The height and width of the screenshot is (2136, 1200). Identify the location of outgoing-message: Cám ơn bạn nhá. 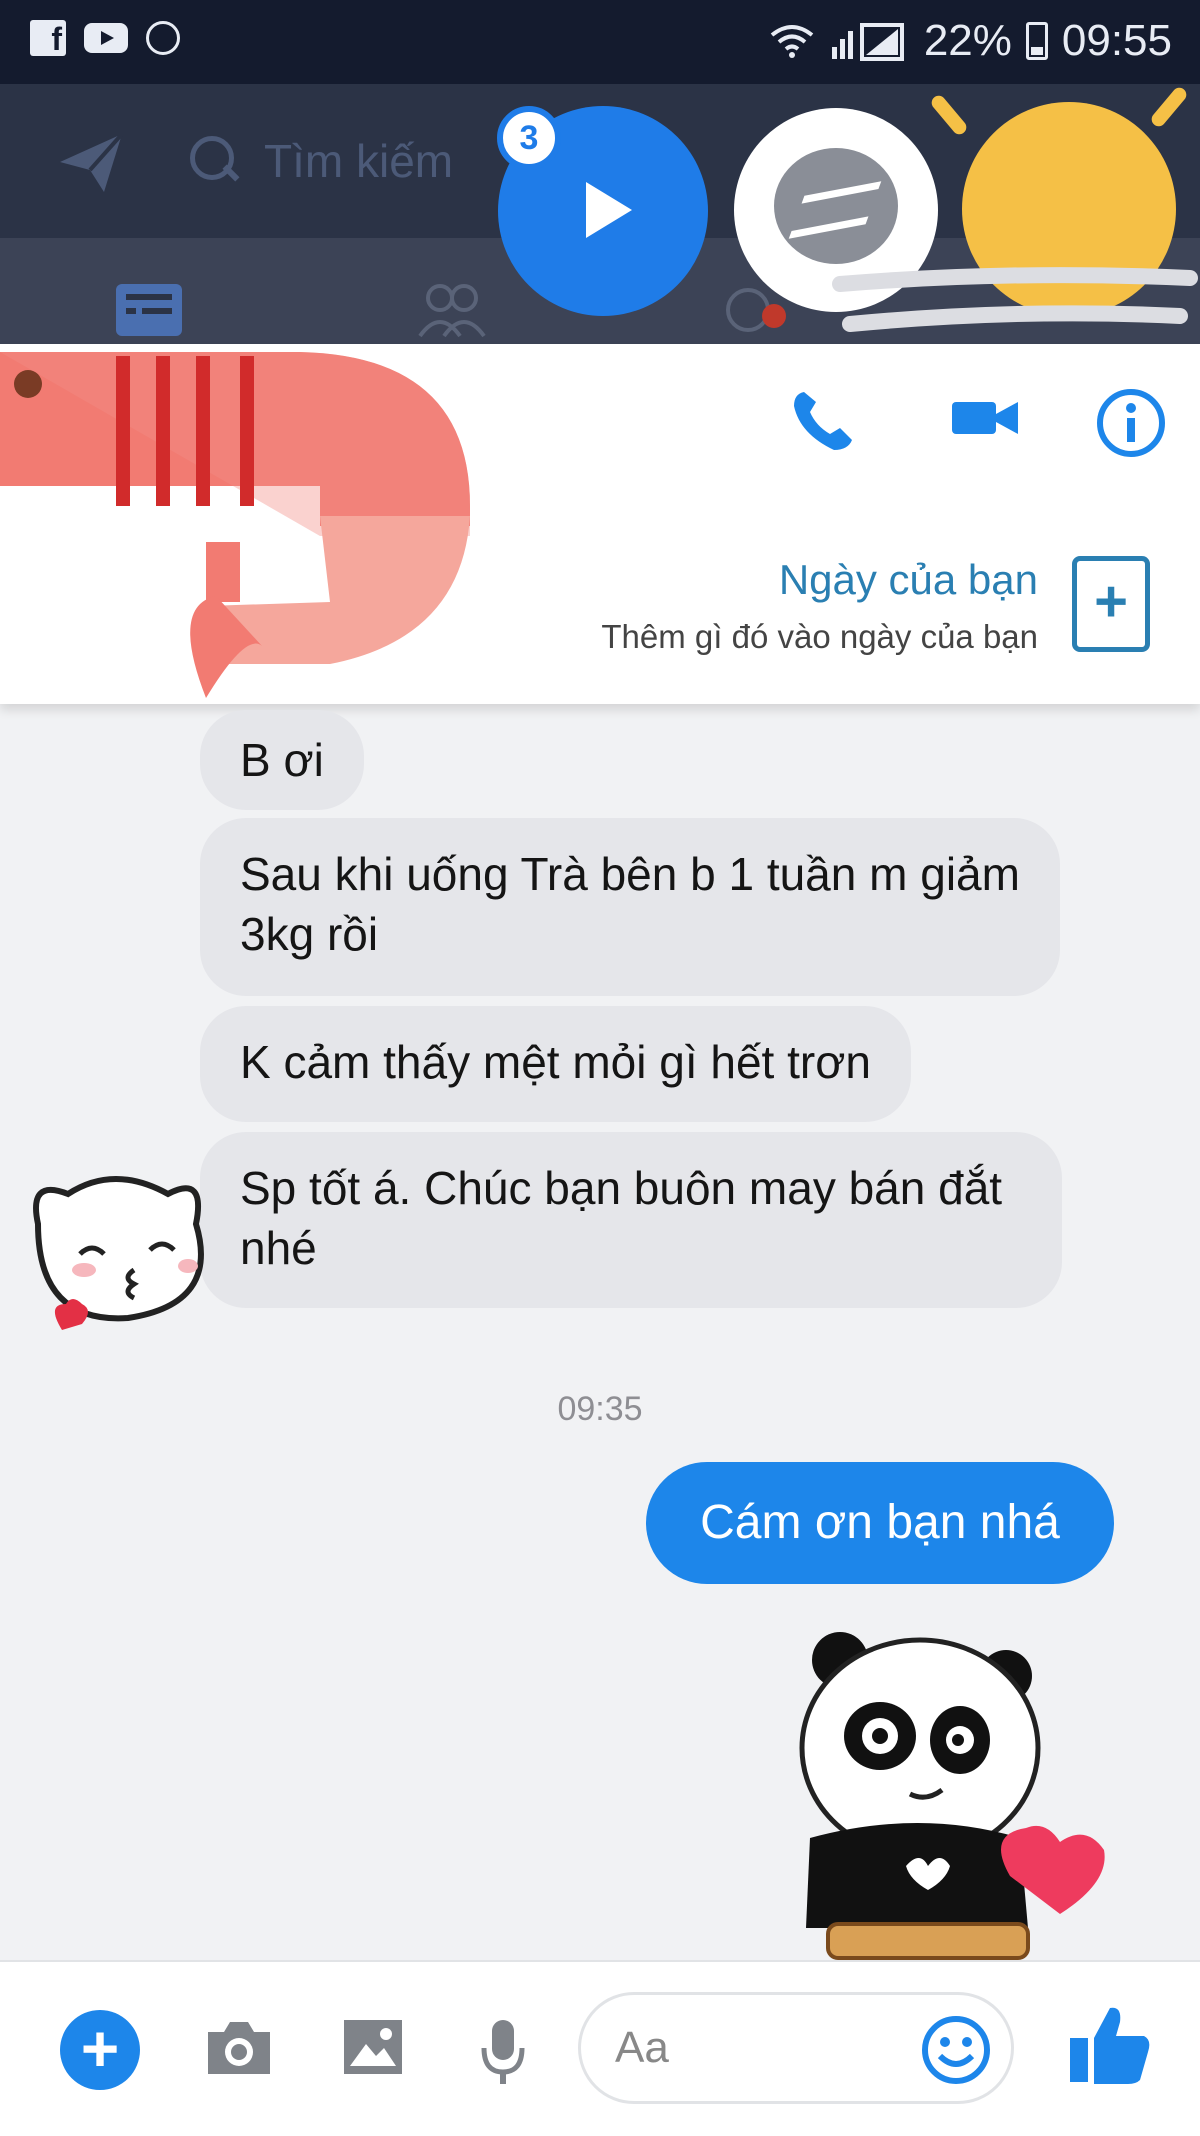
(880, 1523).